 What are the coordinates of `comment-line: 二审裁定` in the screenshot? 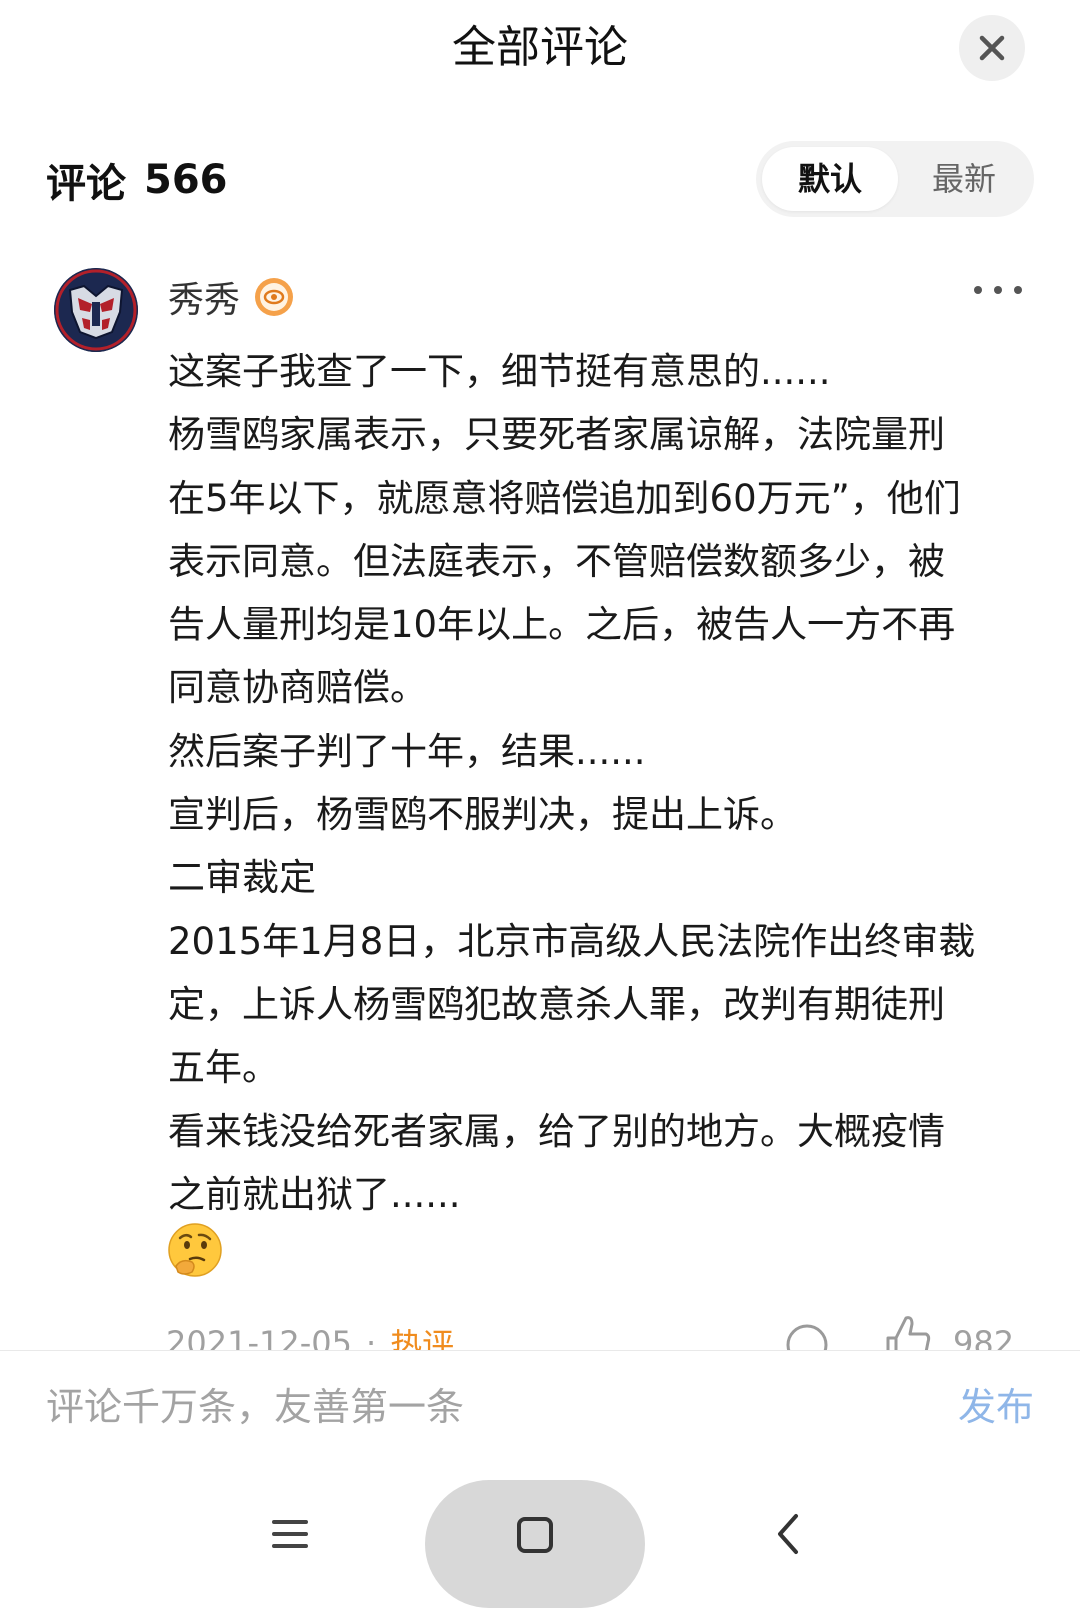 It's located at (242, 878).